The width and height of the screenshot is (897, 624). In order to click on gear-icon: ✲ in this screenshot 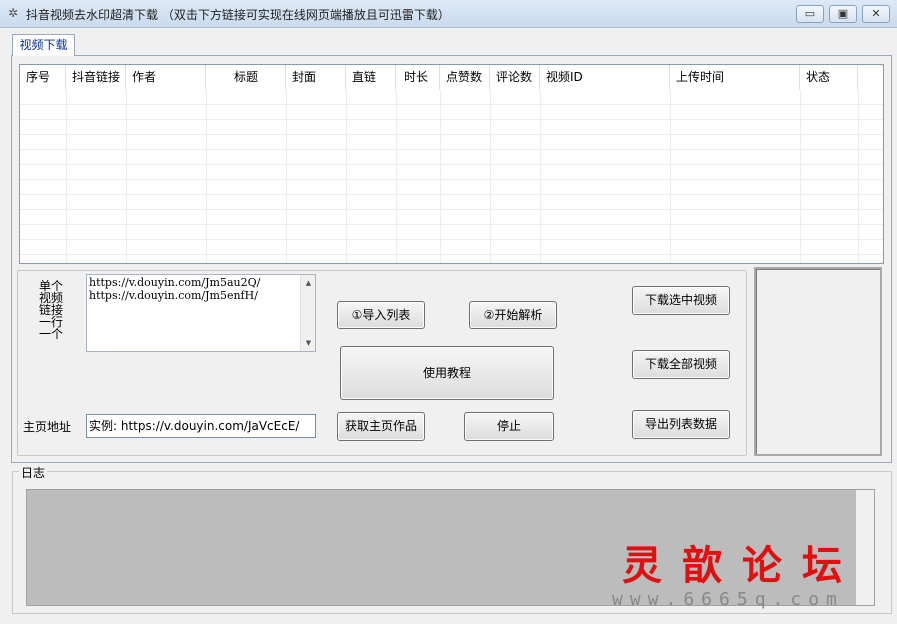, I will do `click(13, 13)`.